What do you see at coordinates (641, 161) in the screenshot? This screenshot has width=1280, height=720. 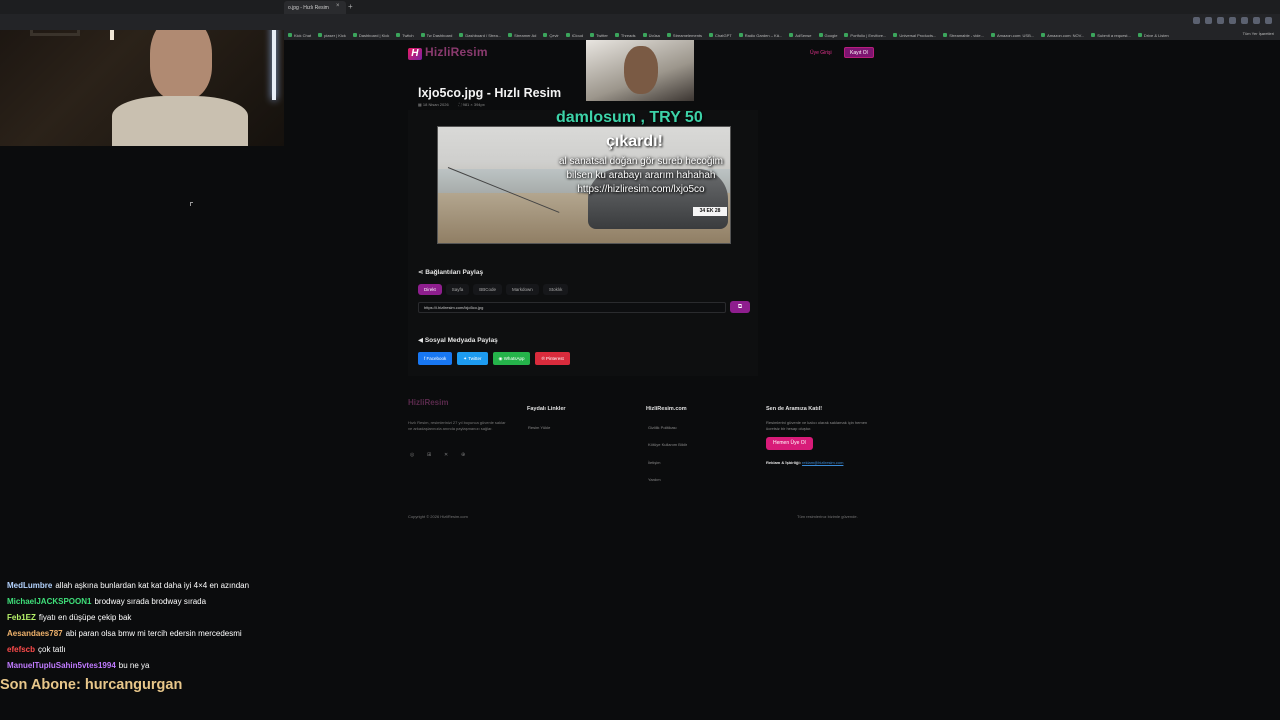 I see `donation-message-line: al sanatsal doğan gör sureb hecoğim` at bounding box center [641, 161].